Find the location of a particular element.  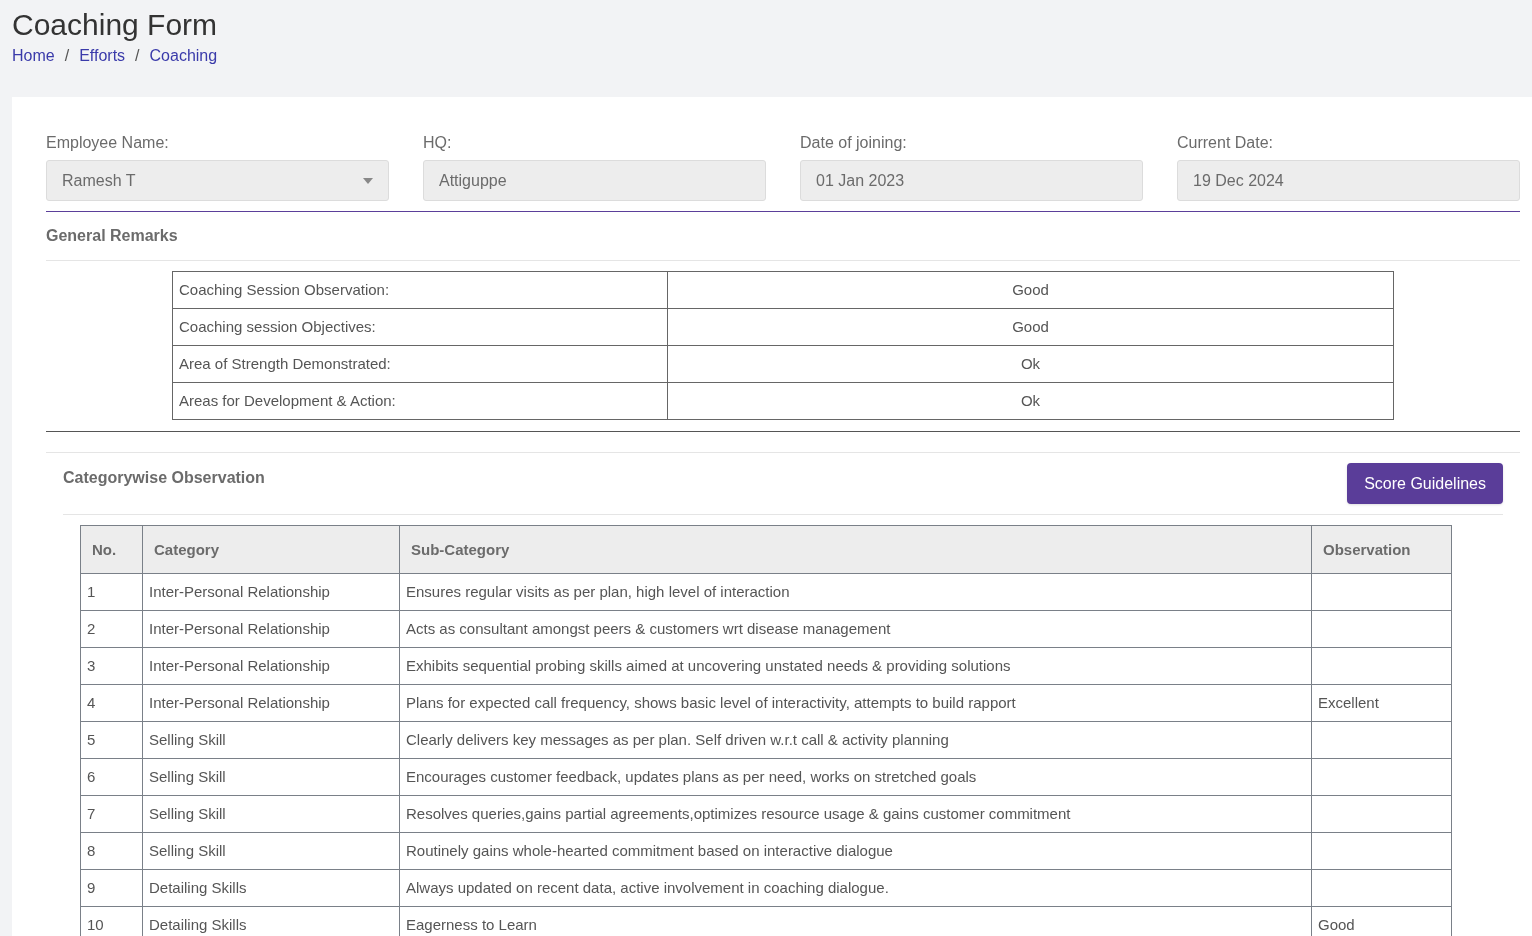

field-label: HQ: is located at coordinates (437, 143).